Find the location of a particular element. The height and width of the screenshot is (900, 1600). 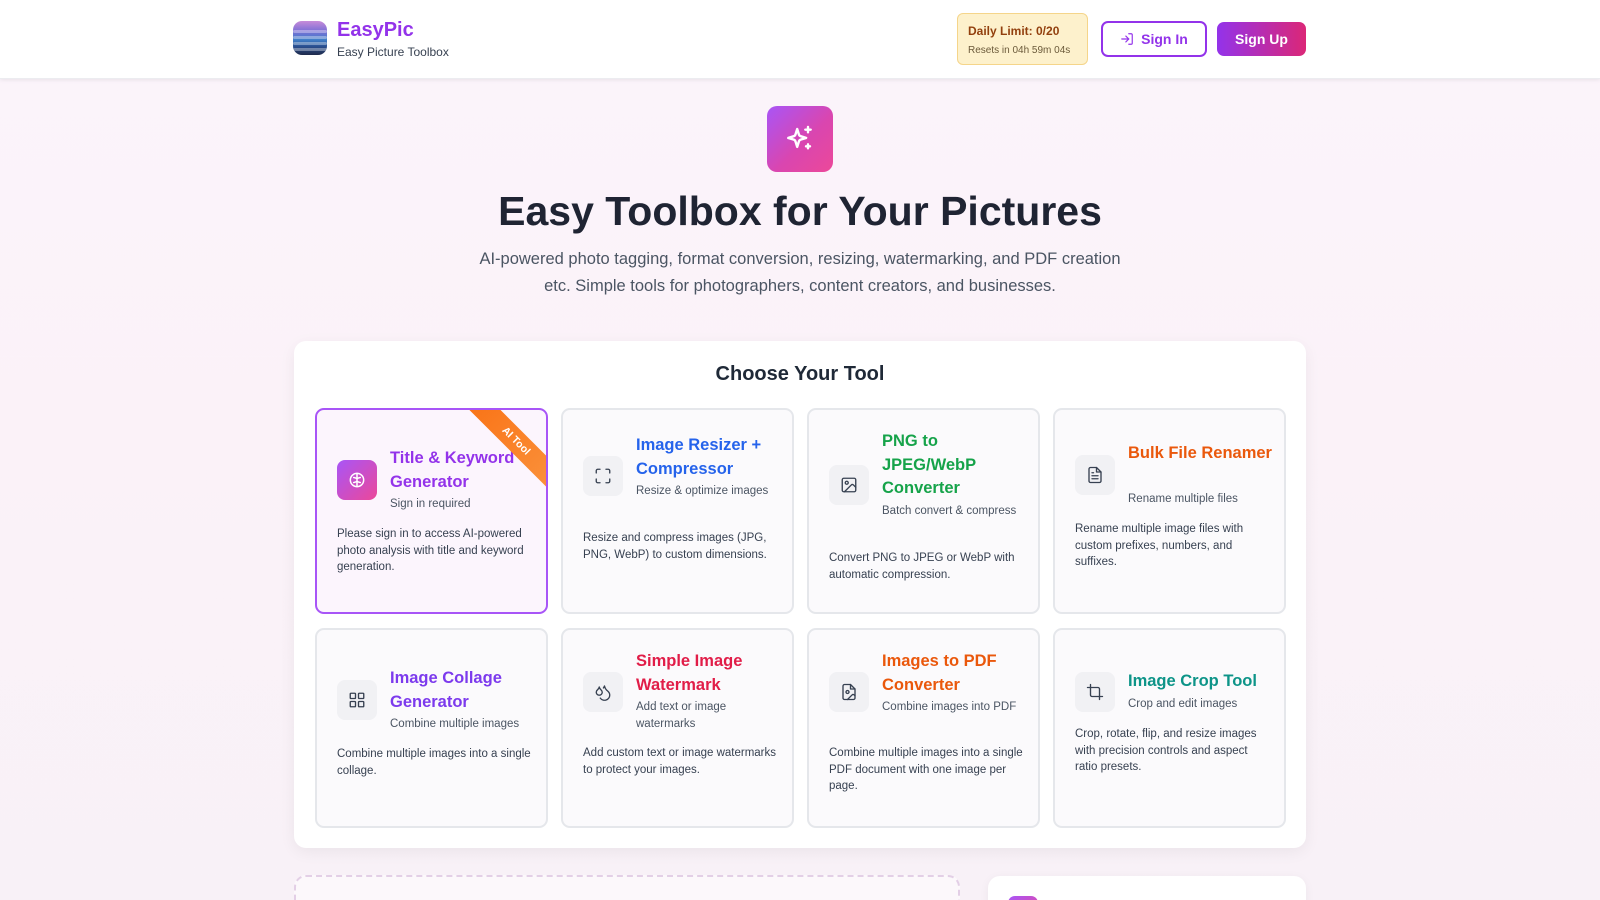

tool-title: Simple Image Watermark is located at coordinates (689, 673).